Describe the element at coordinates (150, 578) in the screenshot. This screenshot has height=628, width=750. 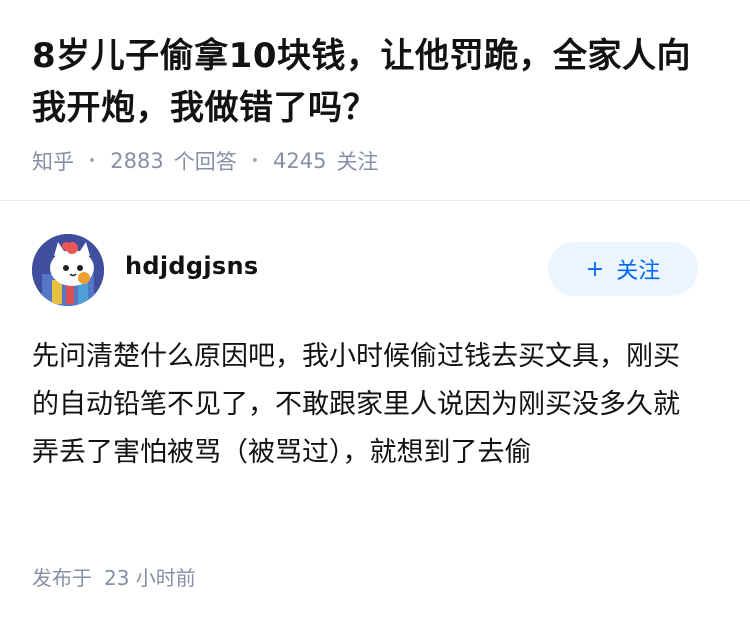
I see `publish-time: 23 小时前` at that location.